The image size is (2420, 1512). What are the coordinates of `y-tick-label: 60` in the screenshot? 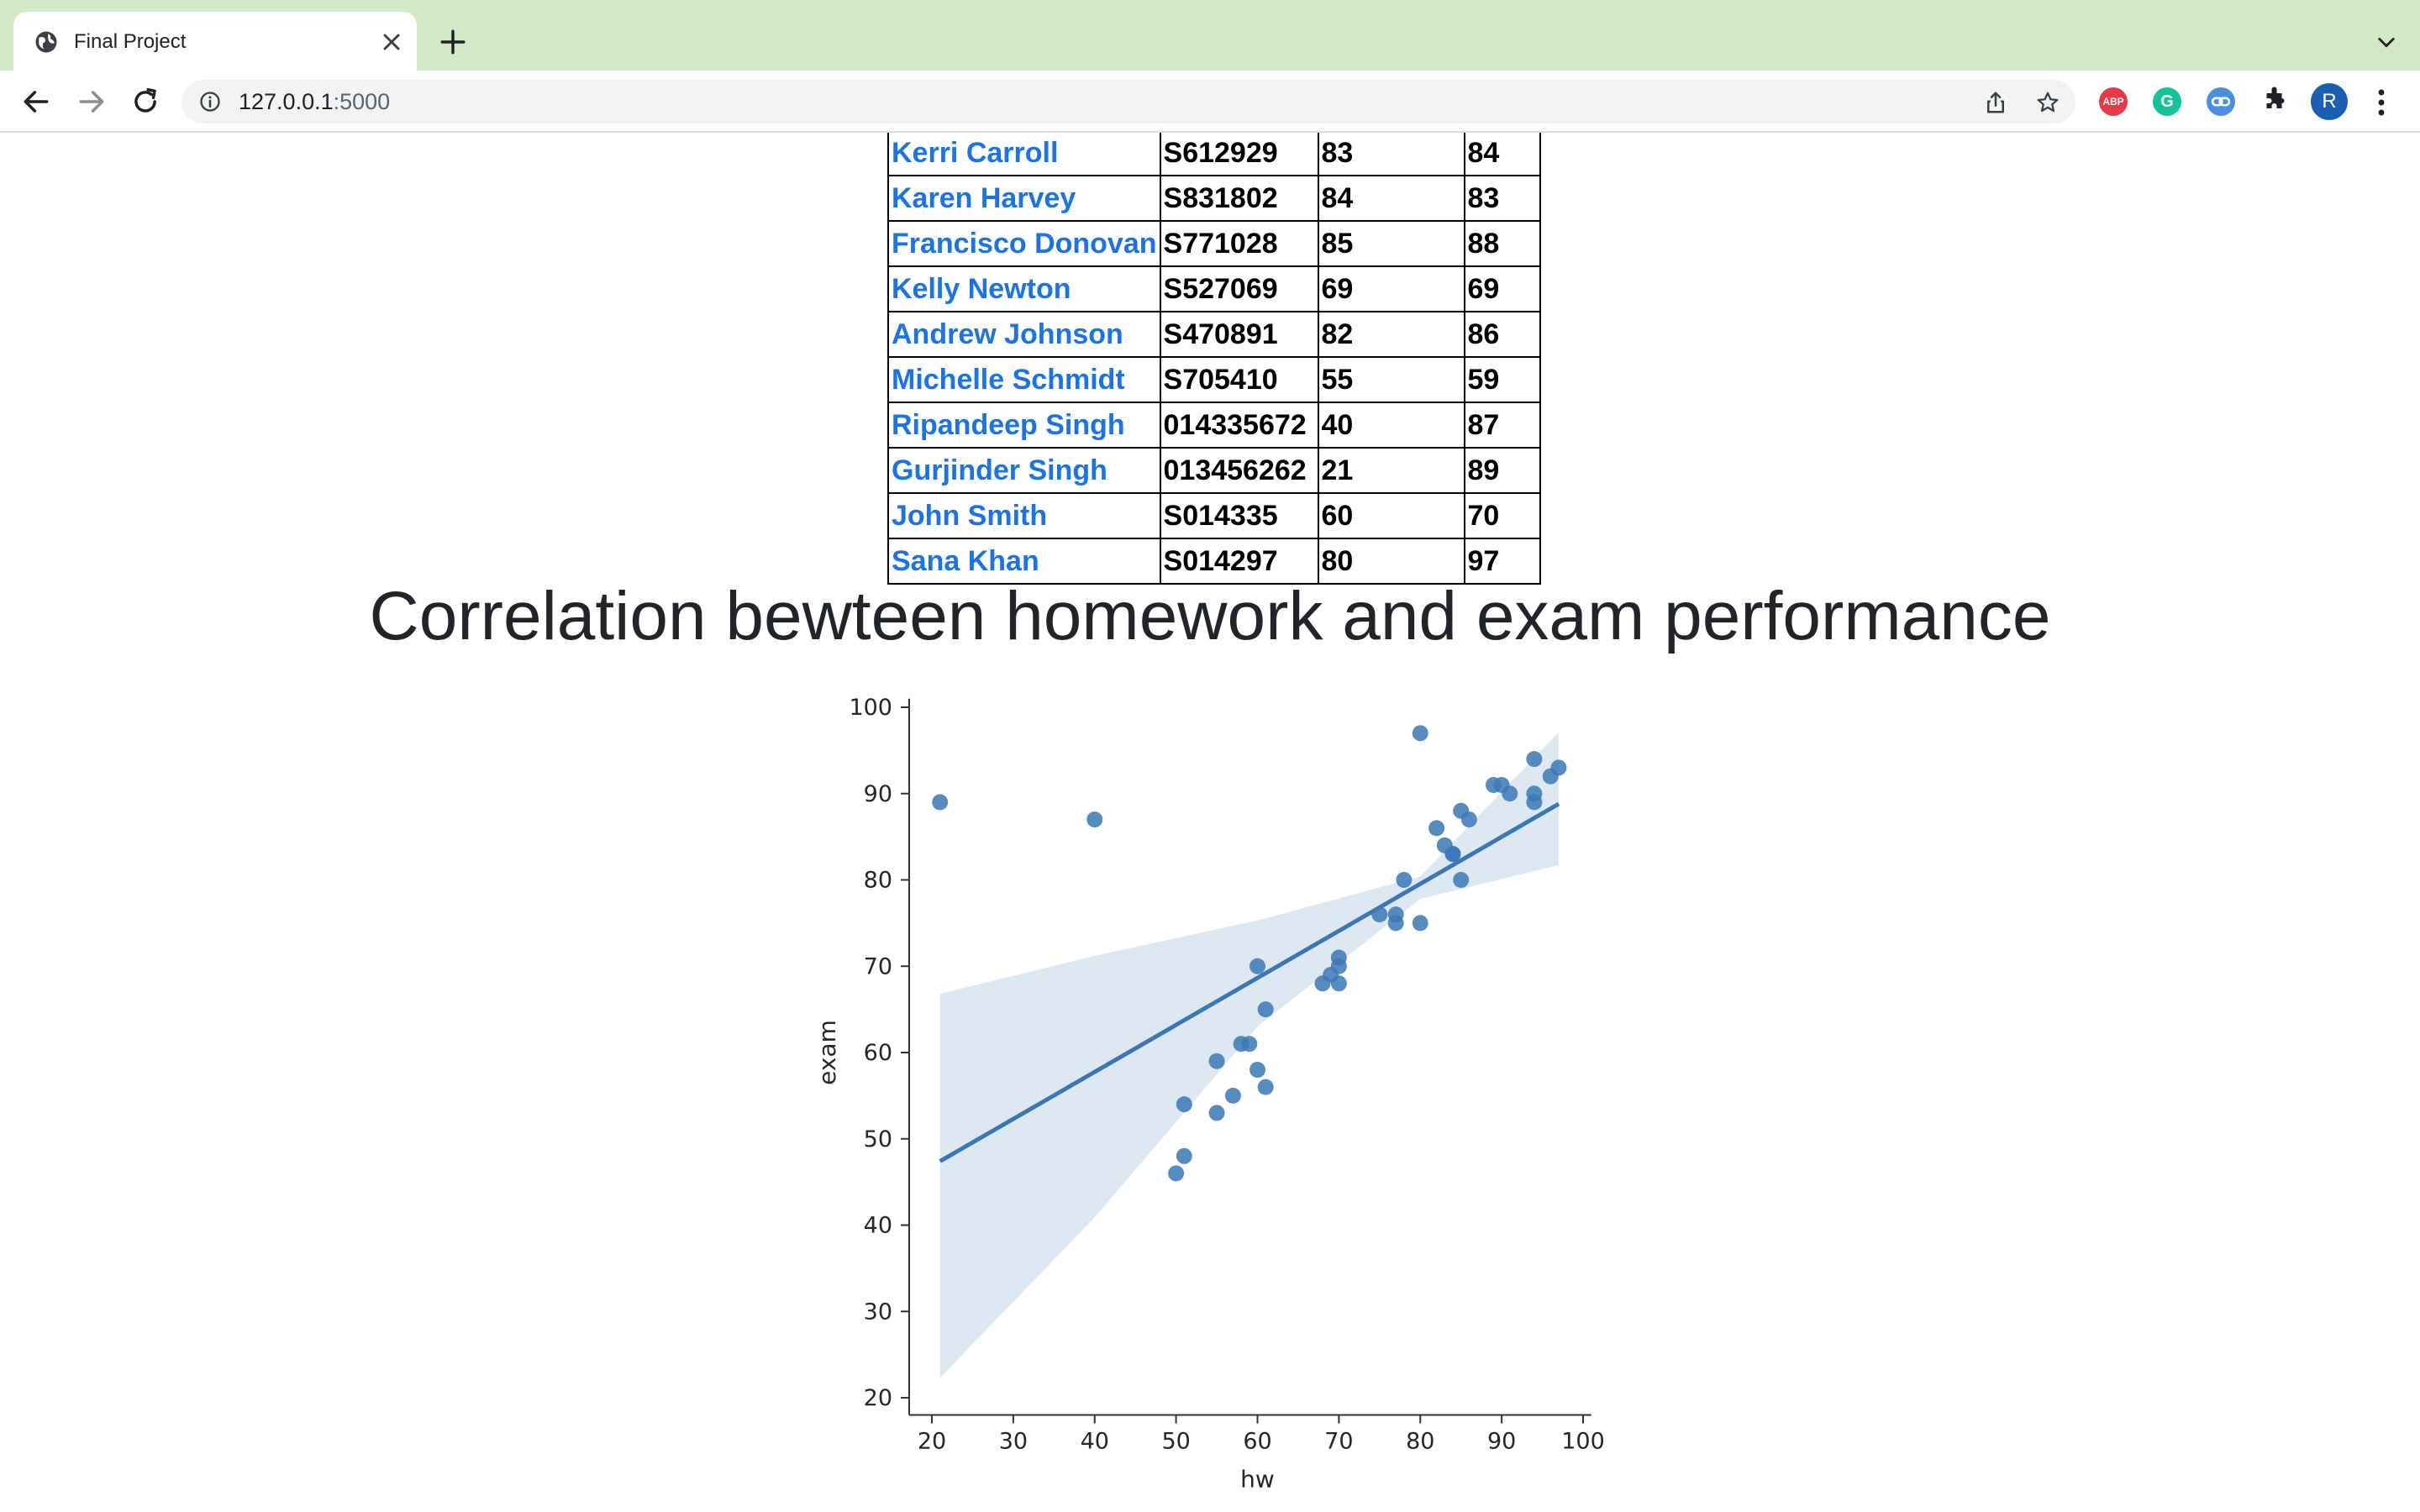 It's located at (878, 1053).